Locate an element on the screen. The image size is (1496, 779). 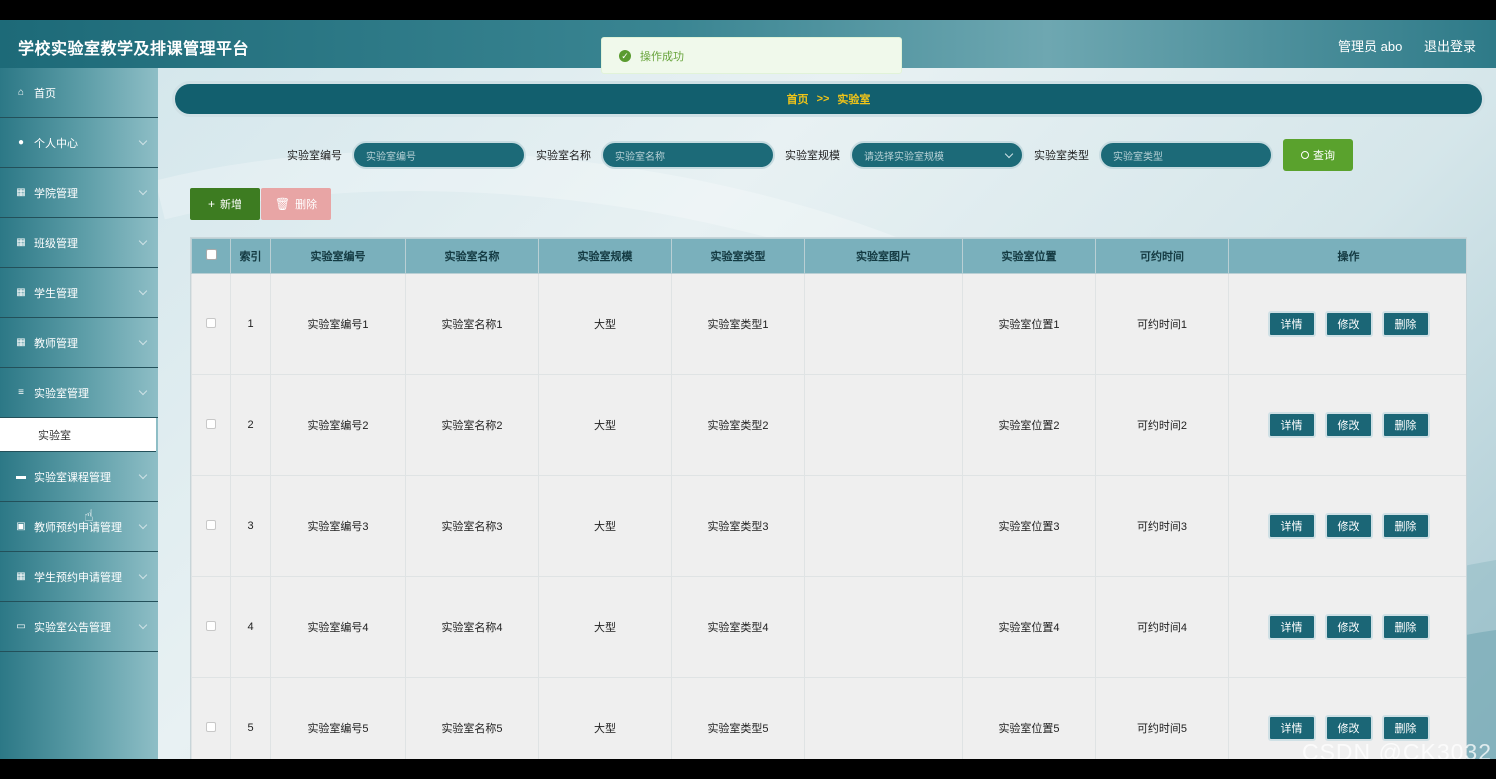
header-index: 索引 is located at coordinates (250, 256).